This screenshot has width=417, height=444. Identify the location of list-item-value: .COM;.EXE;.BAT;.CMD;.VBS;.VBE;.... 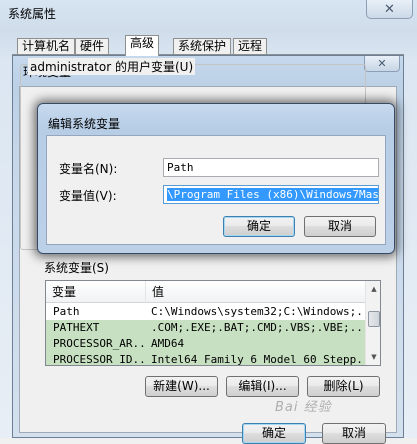
(257, 327).